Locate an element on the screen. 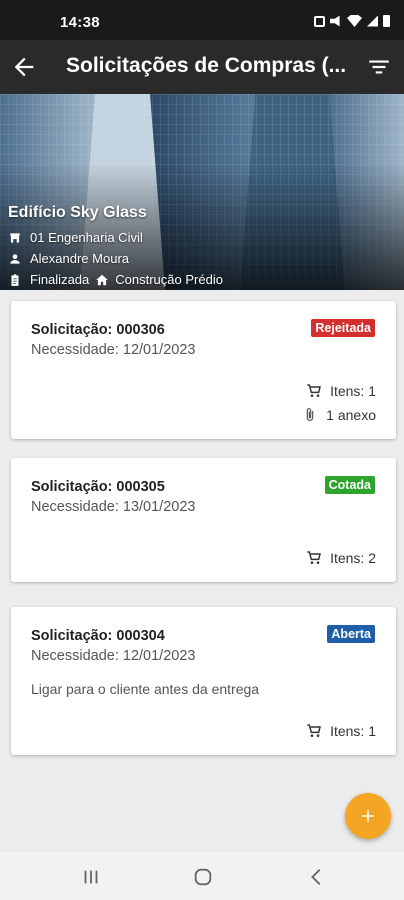 This screenshot has width=404, height=900. recent-apps-icon is located at coordinates (91, 877).